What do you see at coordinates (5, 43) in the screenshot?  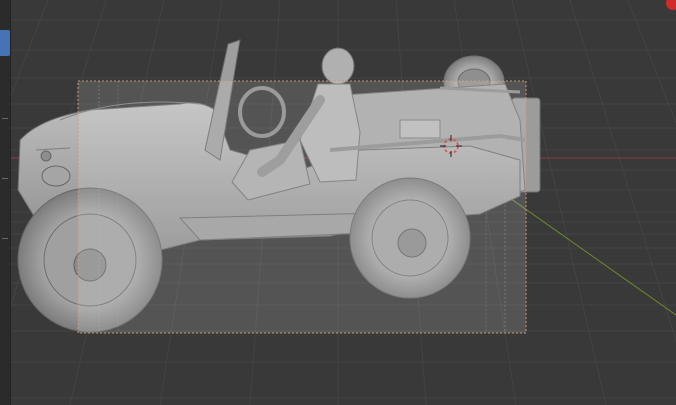 I see `active-tool-tab` at bounding box center [5, 43].